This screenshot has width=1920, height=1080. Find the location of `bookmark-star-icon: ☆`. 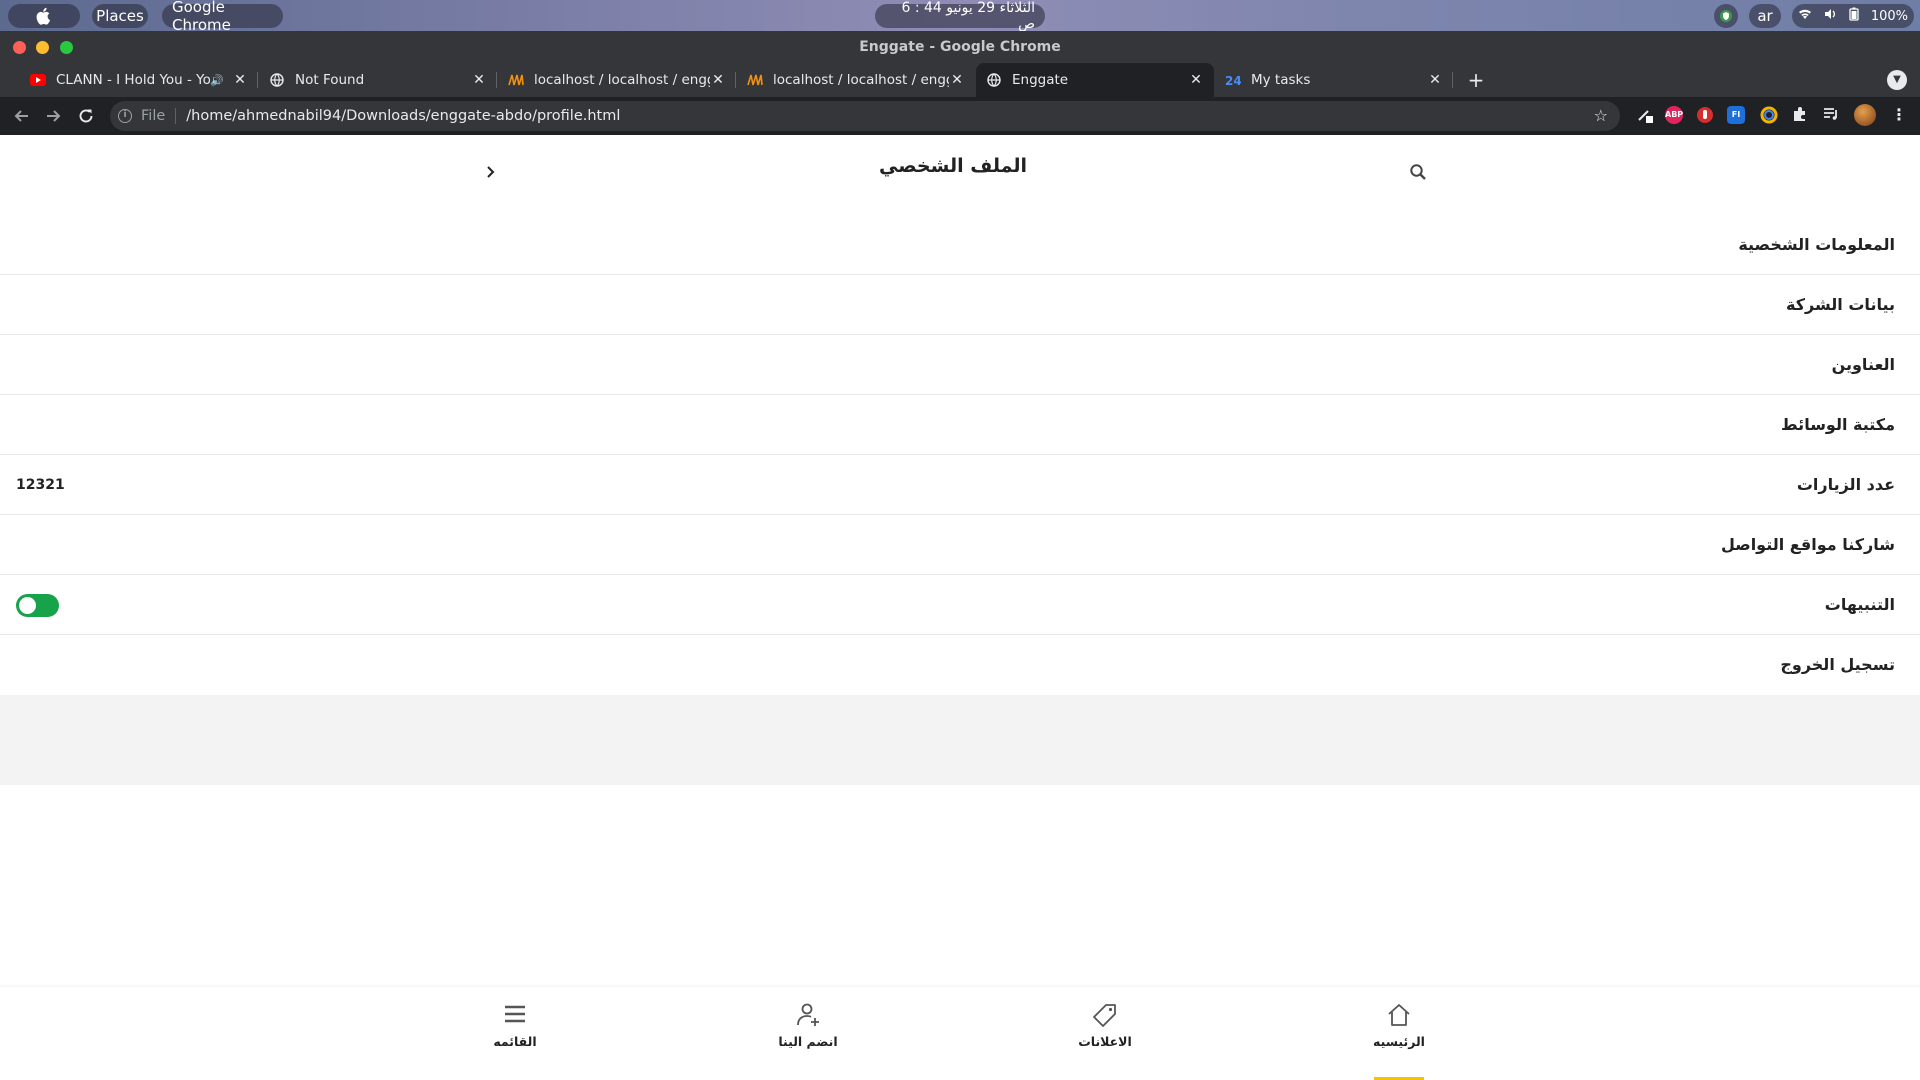

bookmark-star-icon: ☆ is located at coordinates (1601, 115).